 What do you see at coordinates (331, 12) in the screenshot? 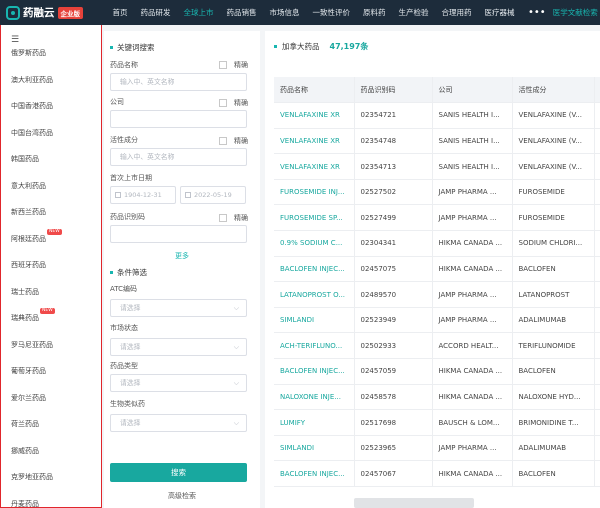
I see `nav-item: 一致性评价` at bounding box center [331, 12].